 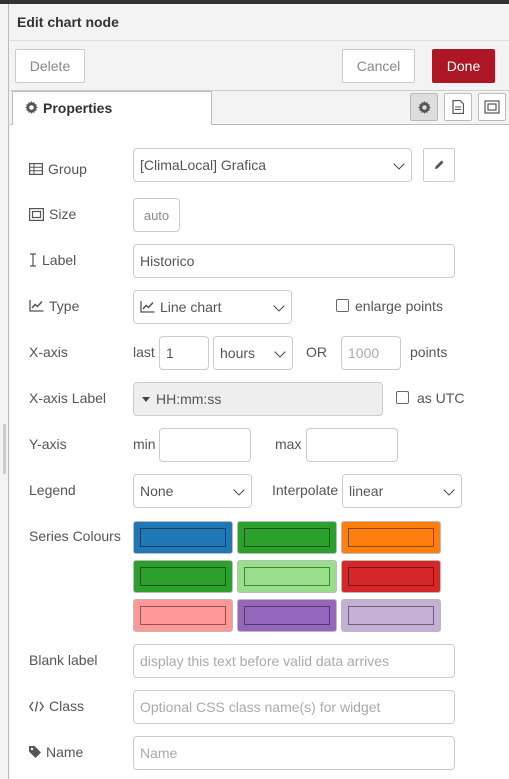 I want to click on series-colours-label: Series Colours, so click(x=75, y=536).